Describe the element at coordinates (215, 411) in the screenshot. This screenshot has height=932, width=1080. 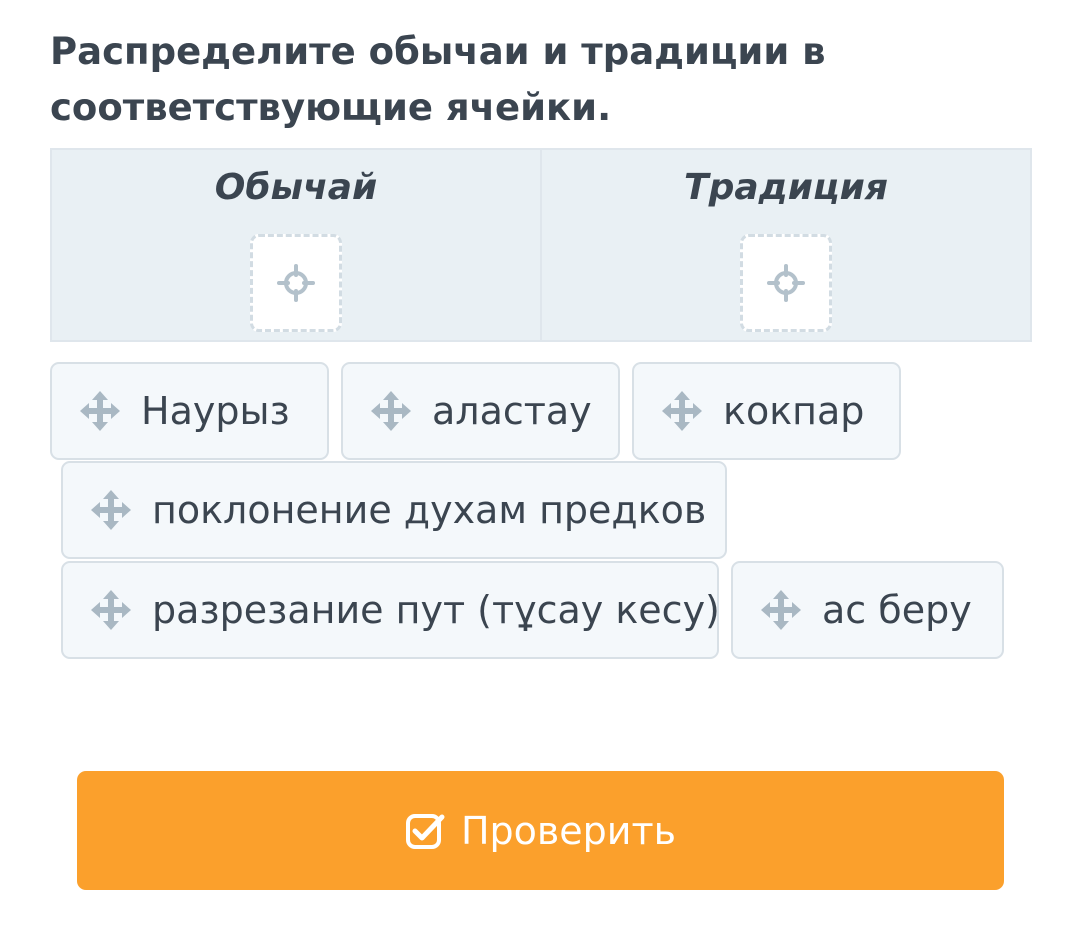
I see `item-label: Наурыз` at that location.